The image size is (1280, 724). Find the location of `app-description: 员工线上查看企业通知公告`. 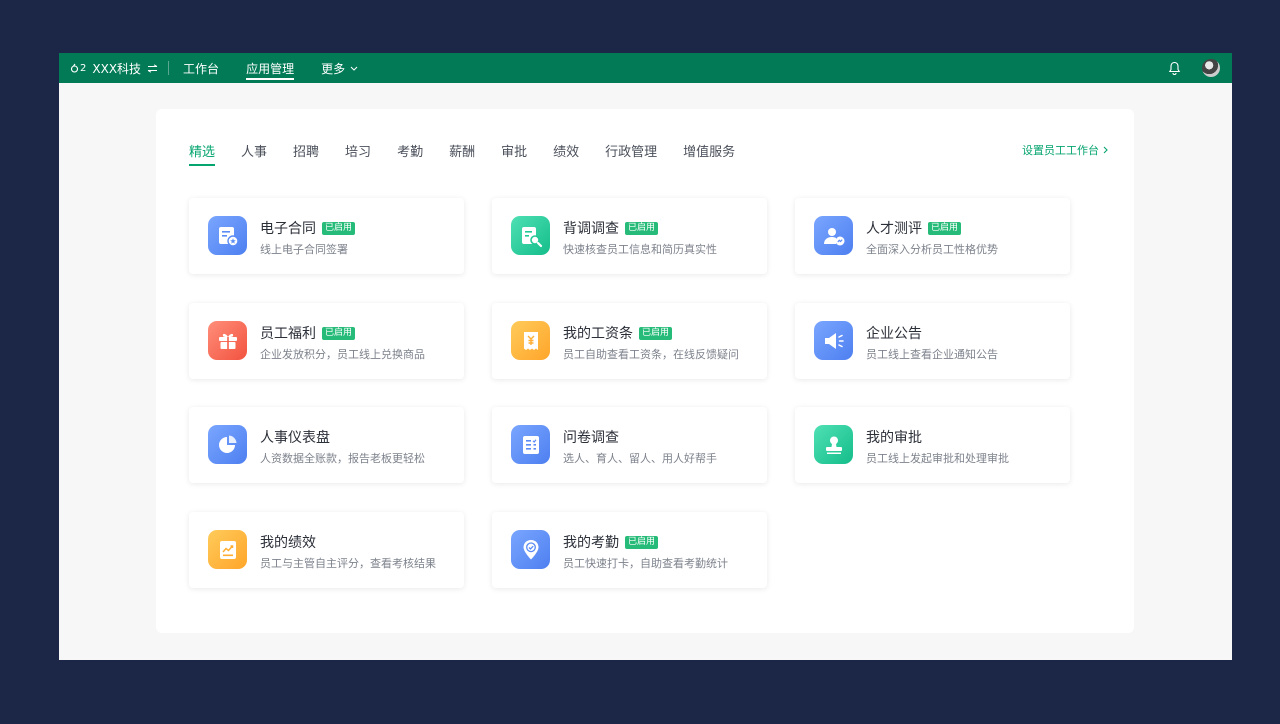

app-description: 员工线上查看企业通知公告 is located at coordinates (932, 354).